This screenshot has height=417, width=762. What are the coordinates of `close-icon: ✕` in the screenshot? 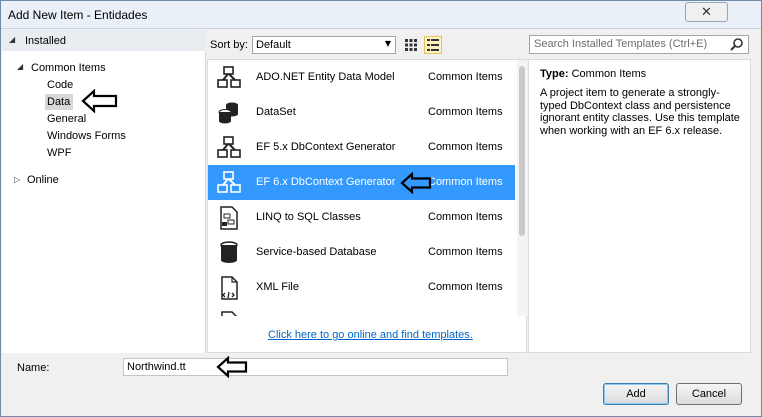 It's located at (706, 12).